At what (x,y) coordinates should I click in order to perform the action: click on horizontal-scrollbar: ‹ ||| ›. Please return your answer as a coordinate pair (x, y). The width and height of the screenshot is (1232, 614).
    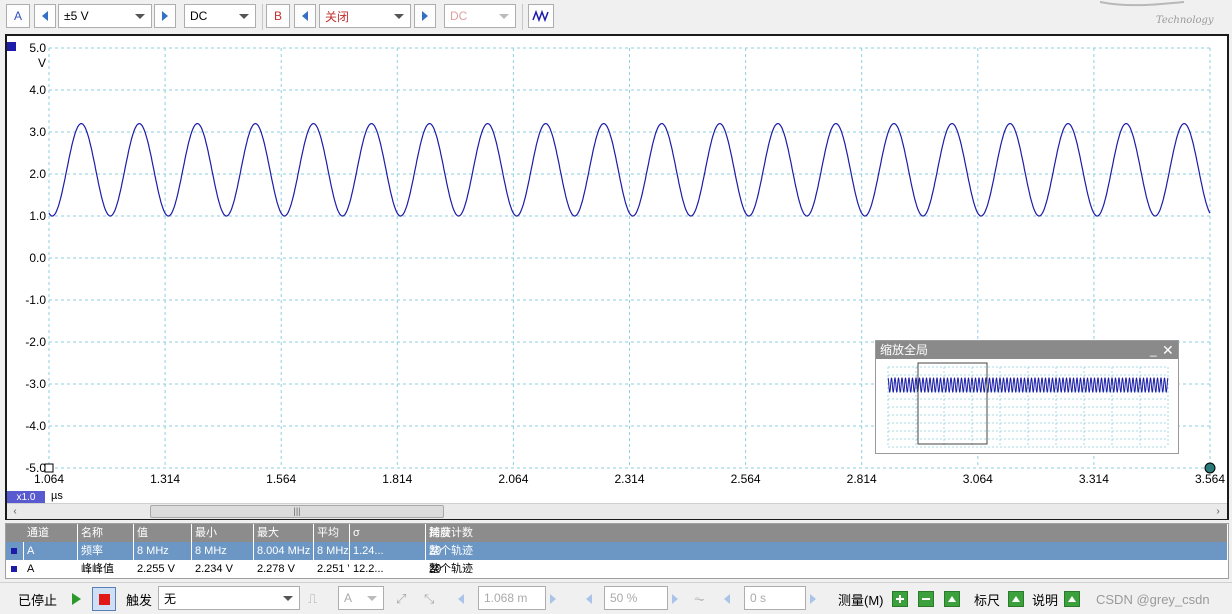
    Looking at the image, I should click on (617, 511).